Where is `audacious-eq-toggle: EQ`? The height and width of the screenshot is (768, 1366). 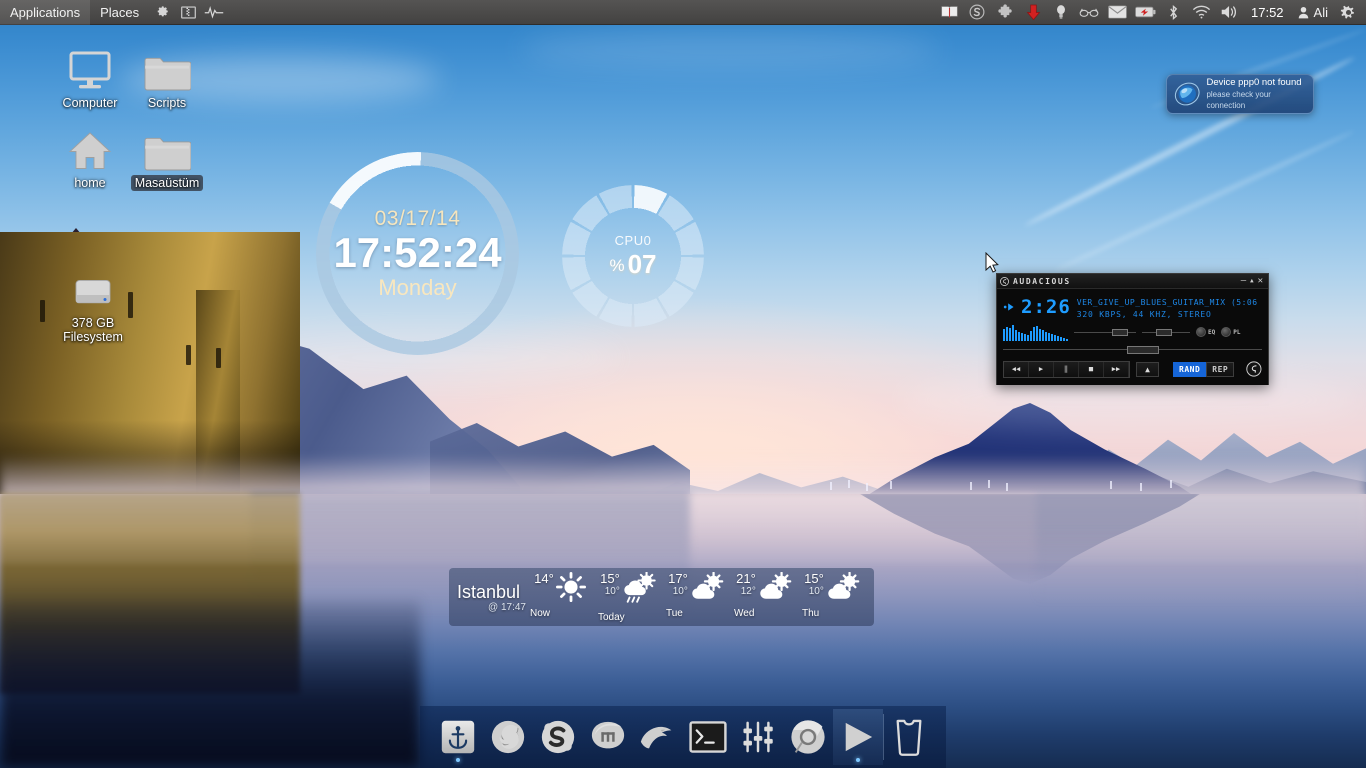 audacious-eq-toggle: EQ is located at coordinates (1205, 332).